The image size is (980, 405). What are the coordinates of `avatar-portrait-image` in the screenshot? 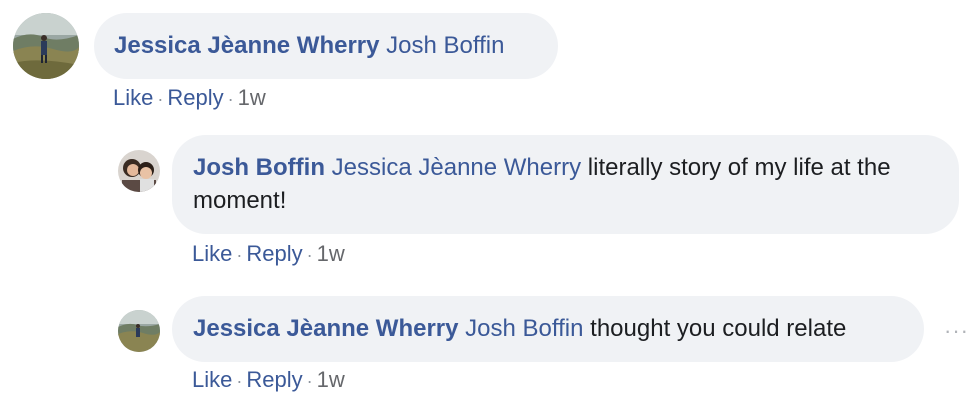 It's located at (139, 171).